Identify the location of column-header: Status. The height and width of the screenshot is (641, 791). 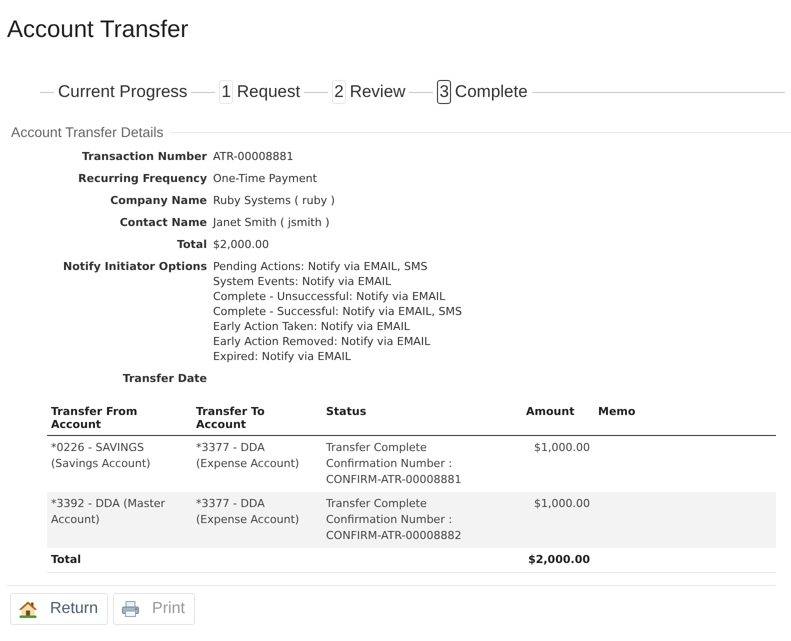
(346, 412).